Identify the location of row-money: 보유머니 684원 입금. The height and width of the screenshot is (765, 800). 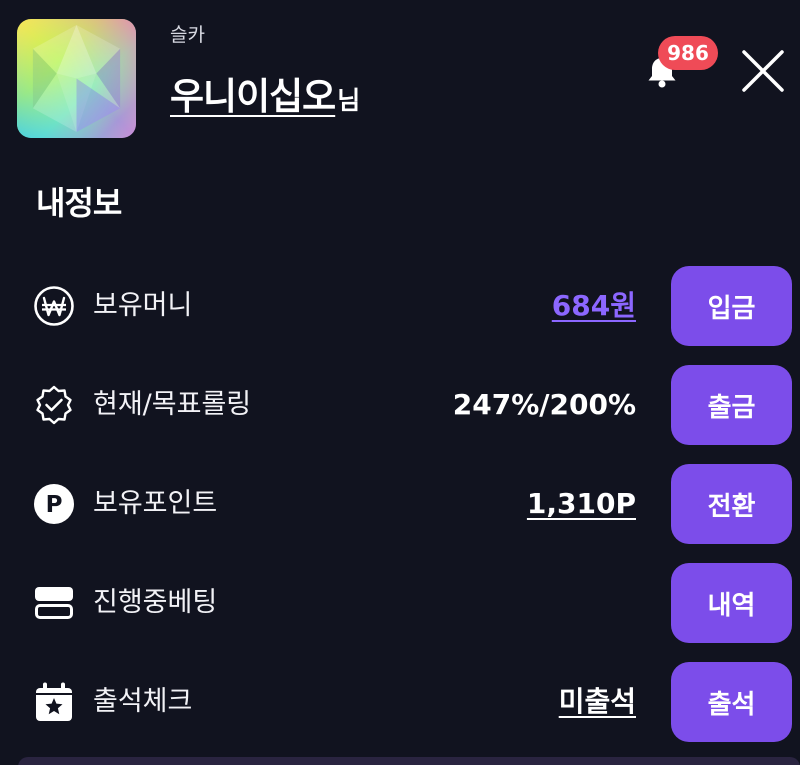
(400, 306).